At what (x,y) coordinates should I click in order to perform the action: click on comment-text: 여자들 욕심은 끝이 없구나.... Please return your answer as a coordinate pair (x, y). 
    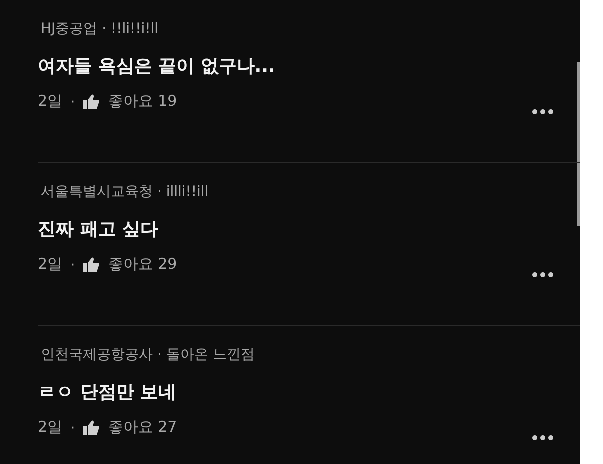
    Looking at the image, I should click on (157, 66).